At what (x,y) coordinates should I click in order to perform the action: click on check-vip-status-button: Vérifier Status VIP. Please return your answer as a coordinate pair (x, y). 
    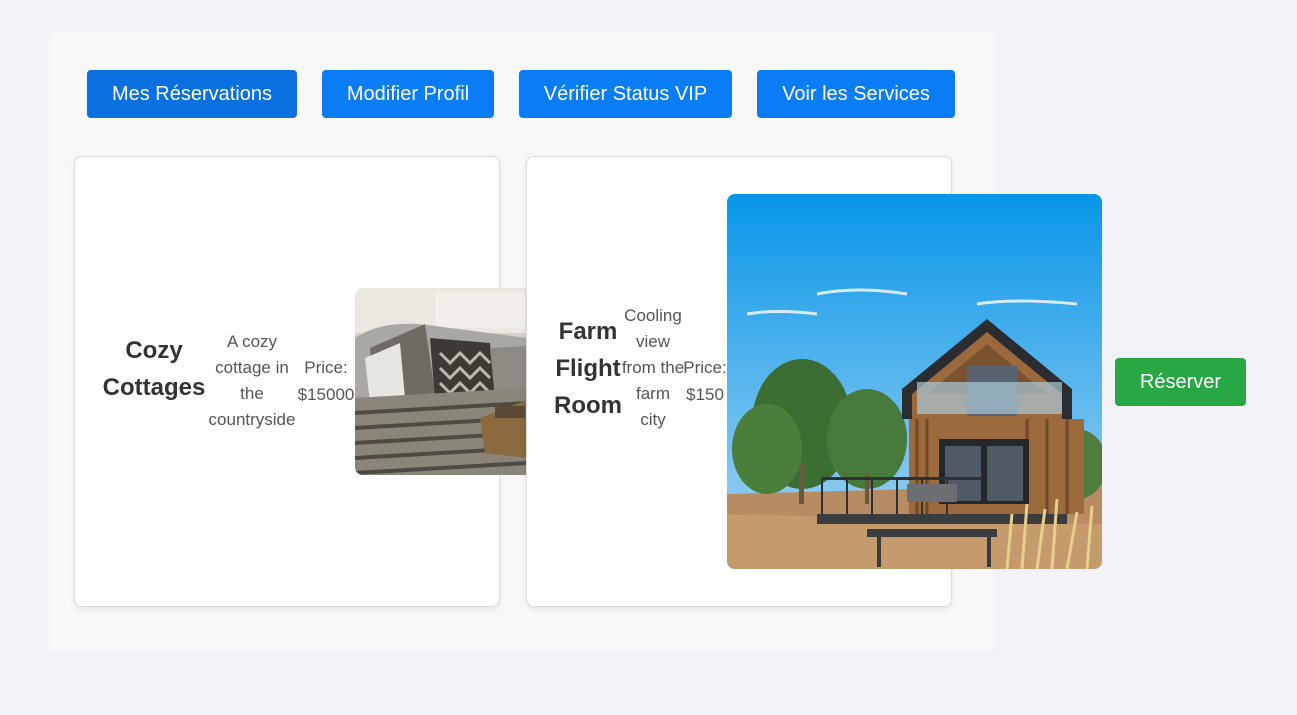
    Looking at the image, I should click on (625, 94).